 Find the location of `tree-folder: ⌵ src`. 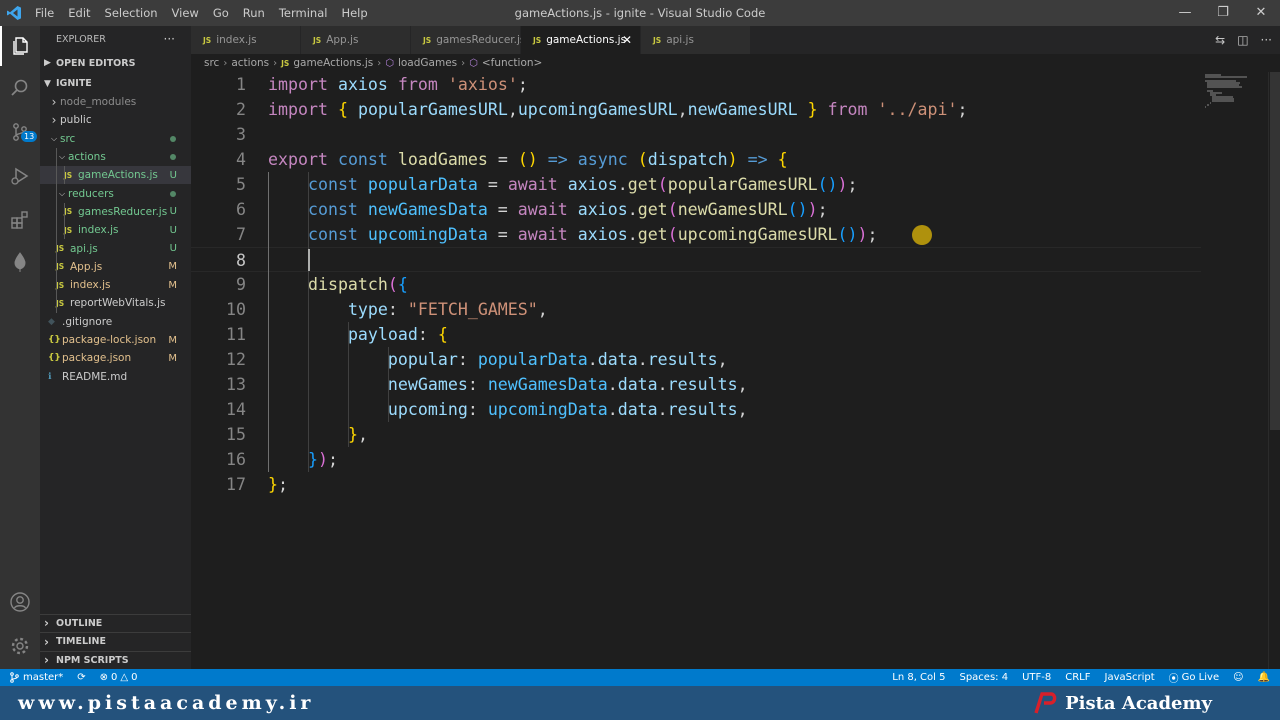

tree-folder: ⌵ src is located at coordinates (115, 139).